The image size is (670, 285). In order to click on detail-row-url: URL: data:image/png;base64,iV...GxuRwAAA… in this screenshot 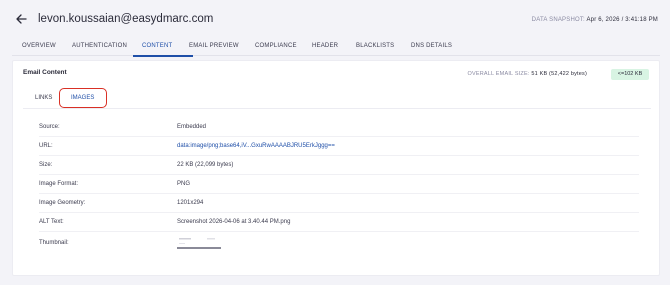, I will do `click(339, 146)`.